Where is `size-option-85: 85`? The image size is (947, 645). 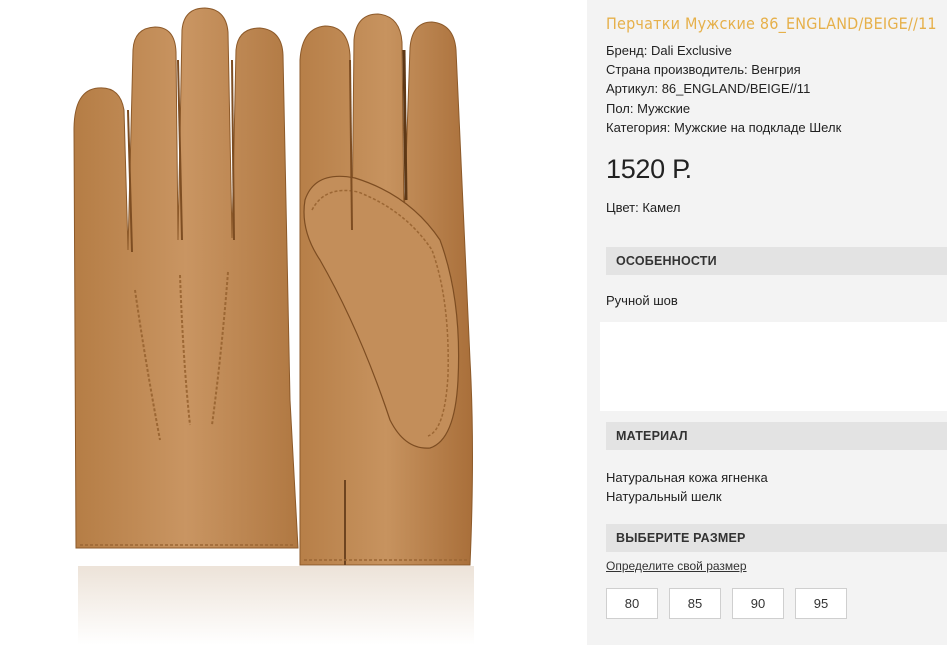 size-option-85: 85 is located at coordinates (695, 603).